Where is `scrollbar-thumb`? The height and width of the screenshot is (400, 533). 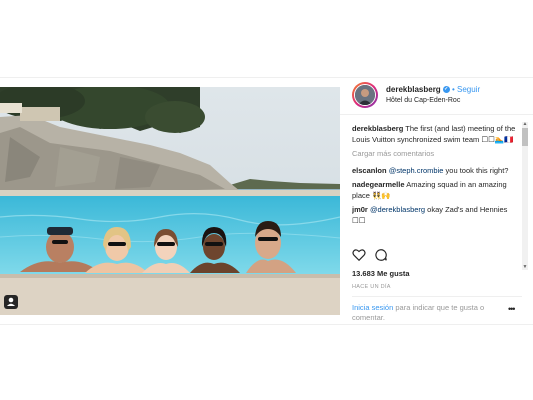 scrollbar-thumb is located at coordinates (525, 137).